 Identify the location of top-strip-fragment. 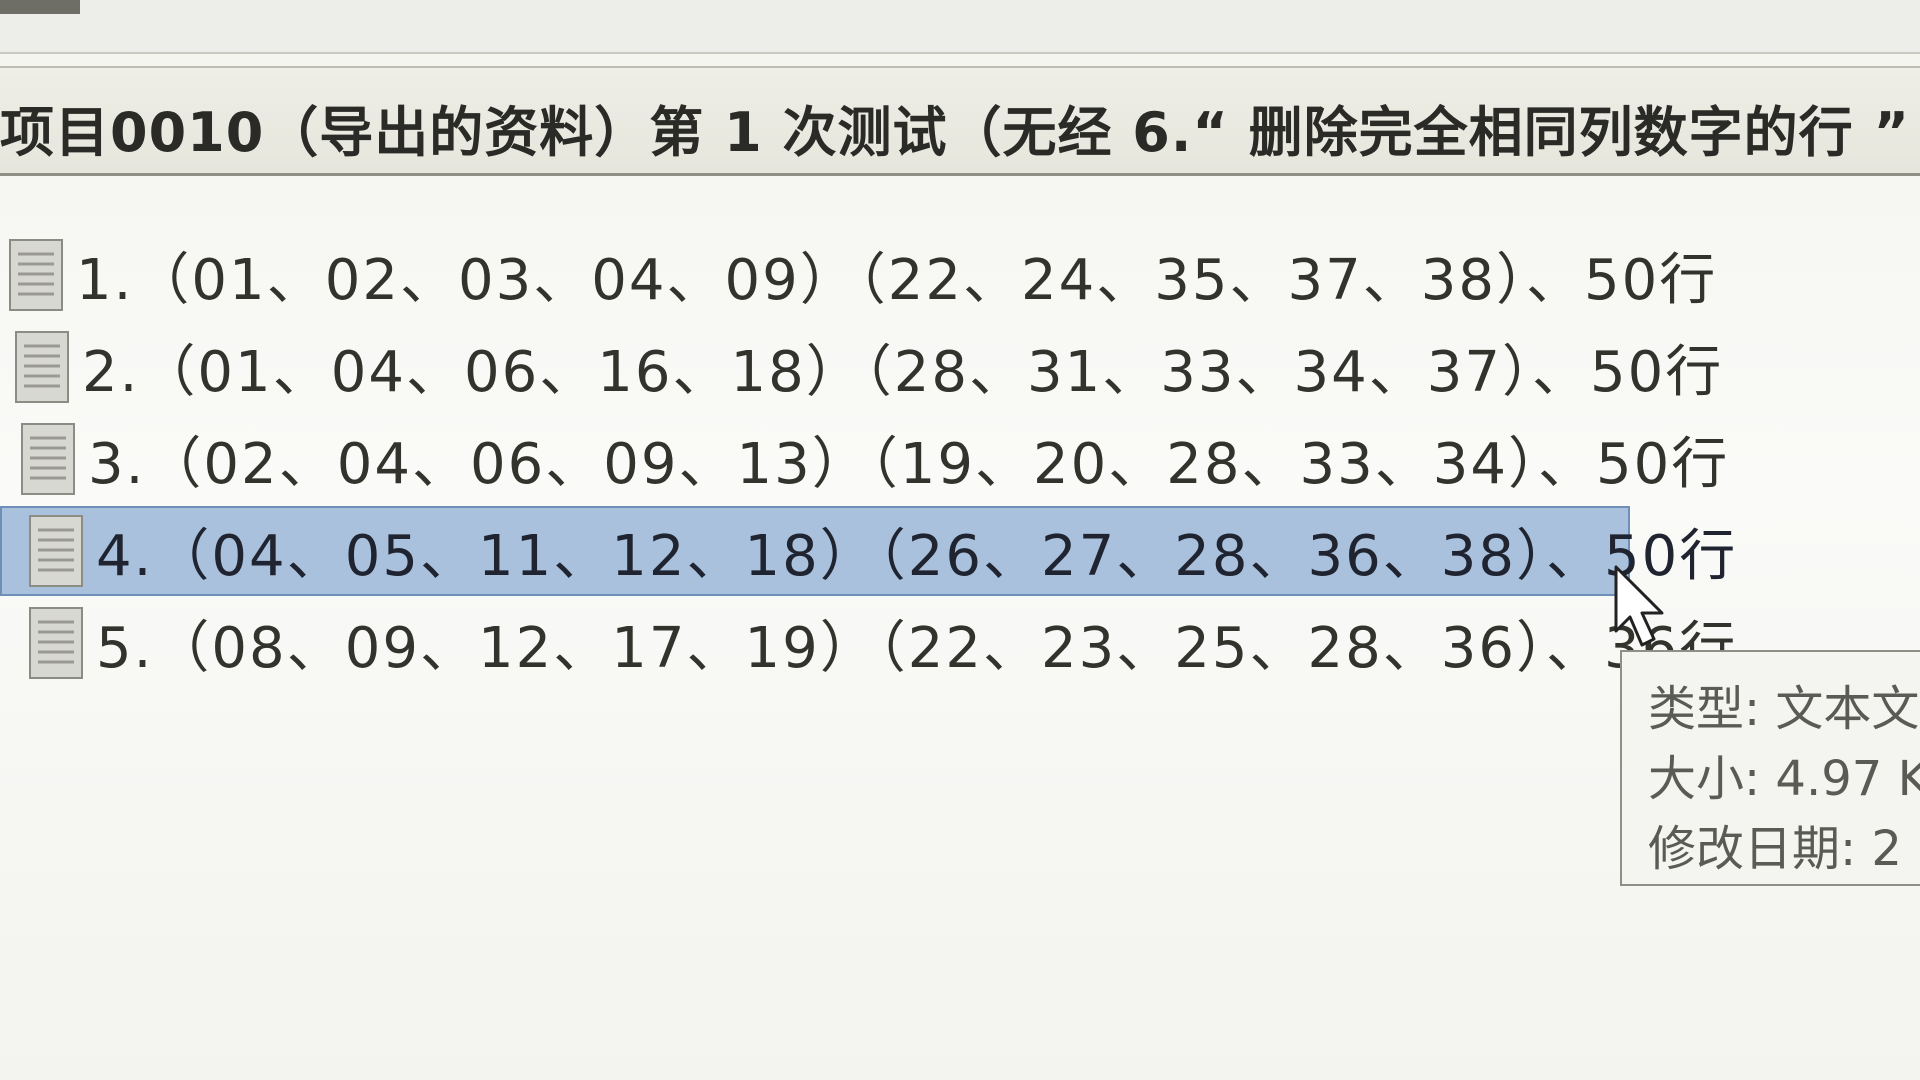
(40, 7).